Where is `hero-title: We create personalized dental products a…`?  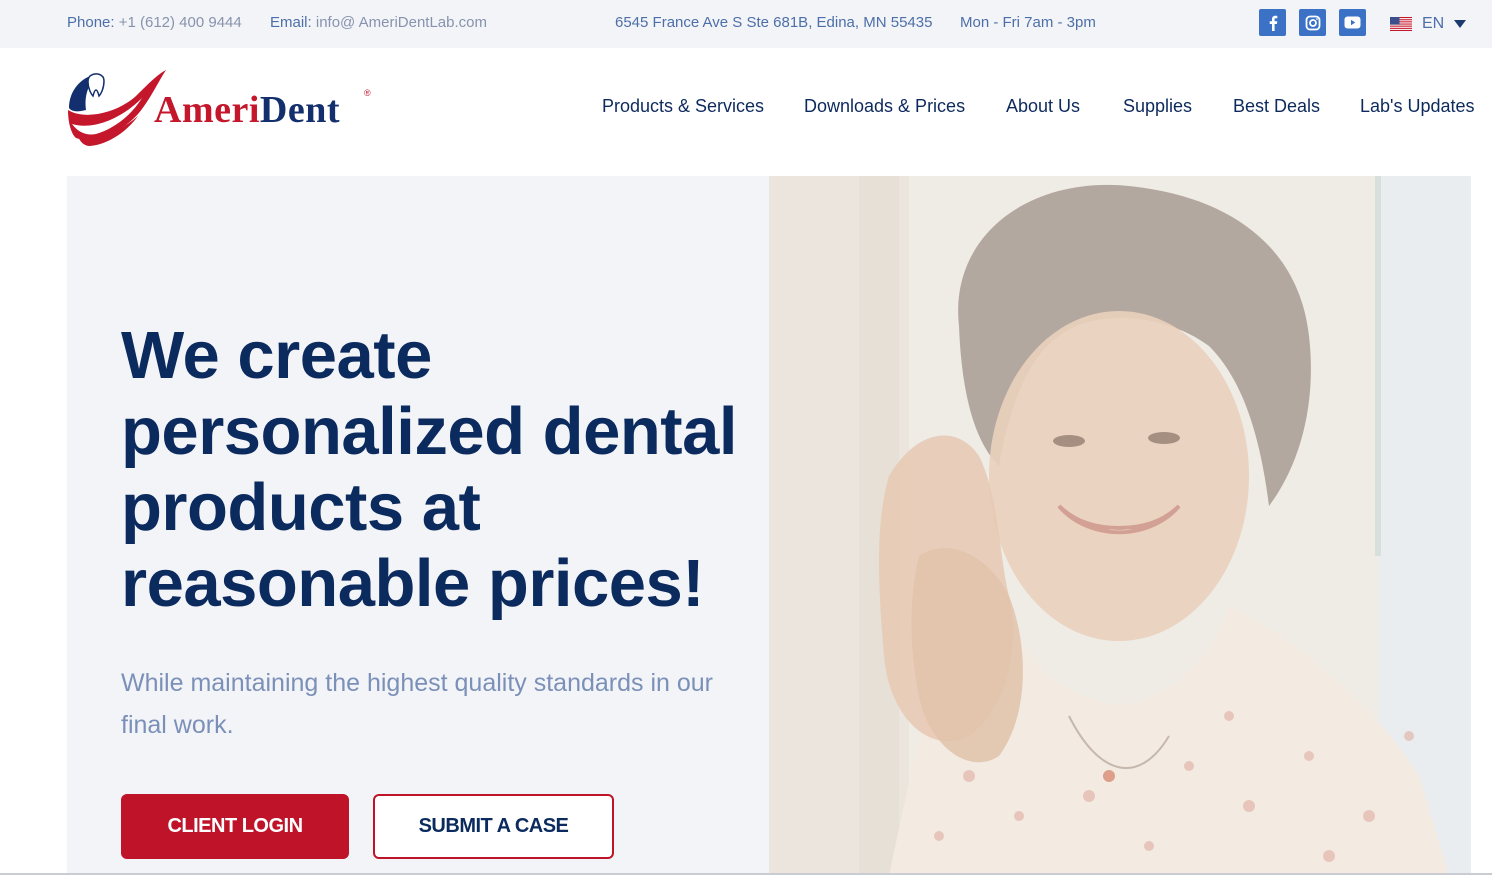
hero-title: We create personalized dental products a… is located at coordinates (429, 469).